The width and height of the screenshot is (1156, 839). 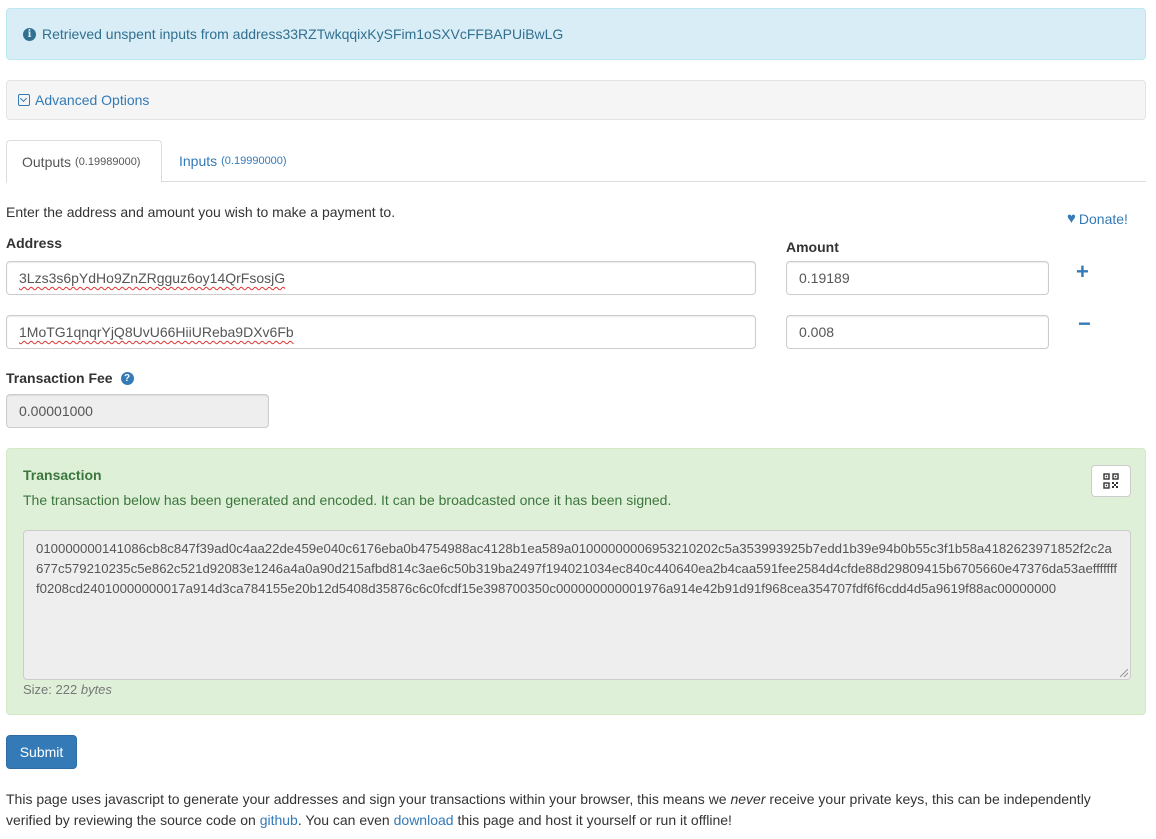 I want to click on qr-code-button, so click(x=1111, y=481).